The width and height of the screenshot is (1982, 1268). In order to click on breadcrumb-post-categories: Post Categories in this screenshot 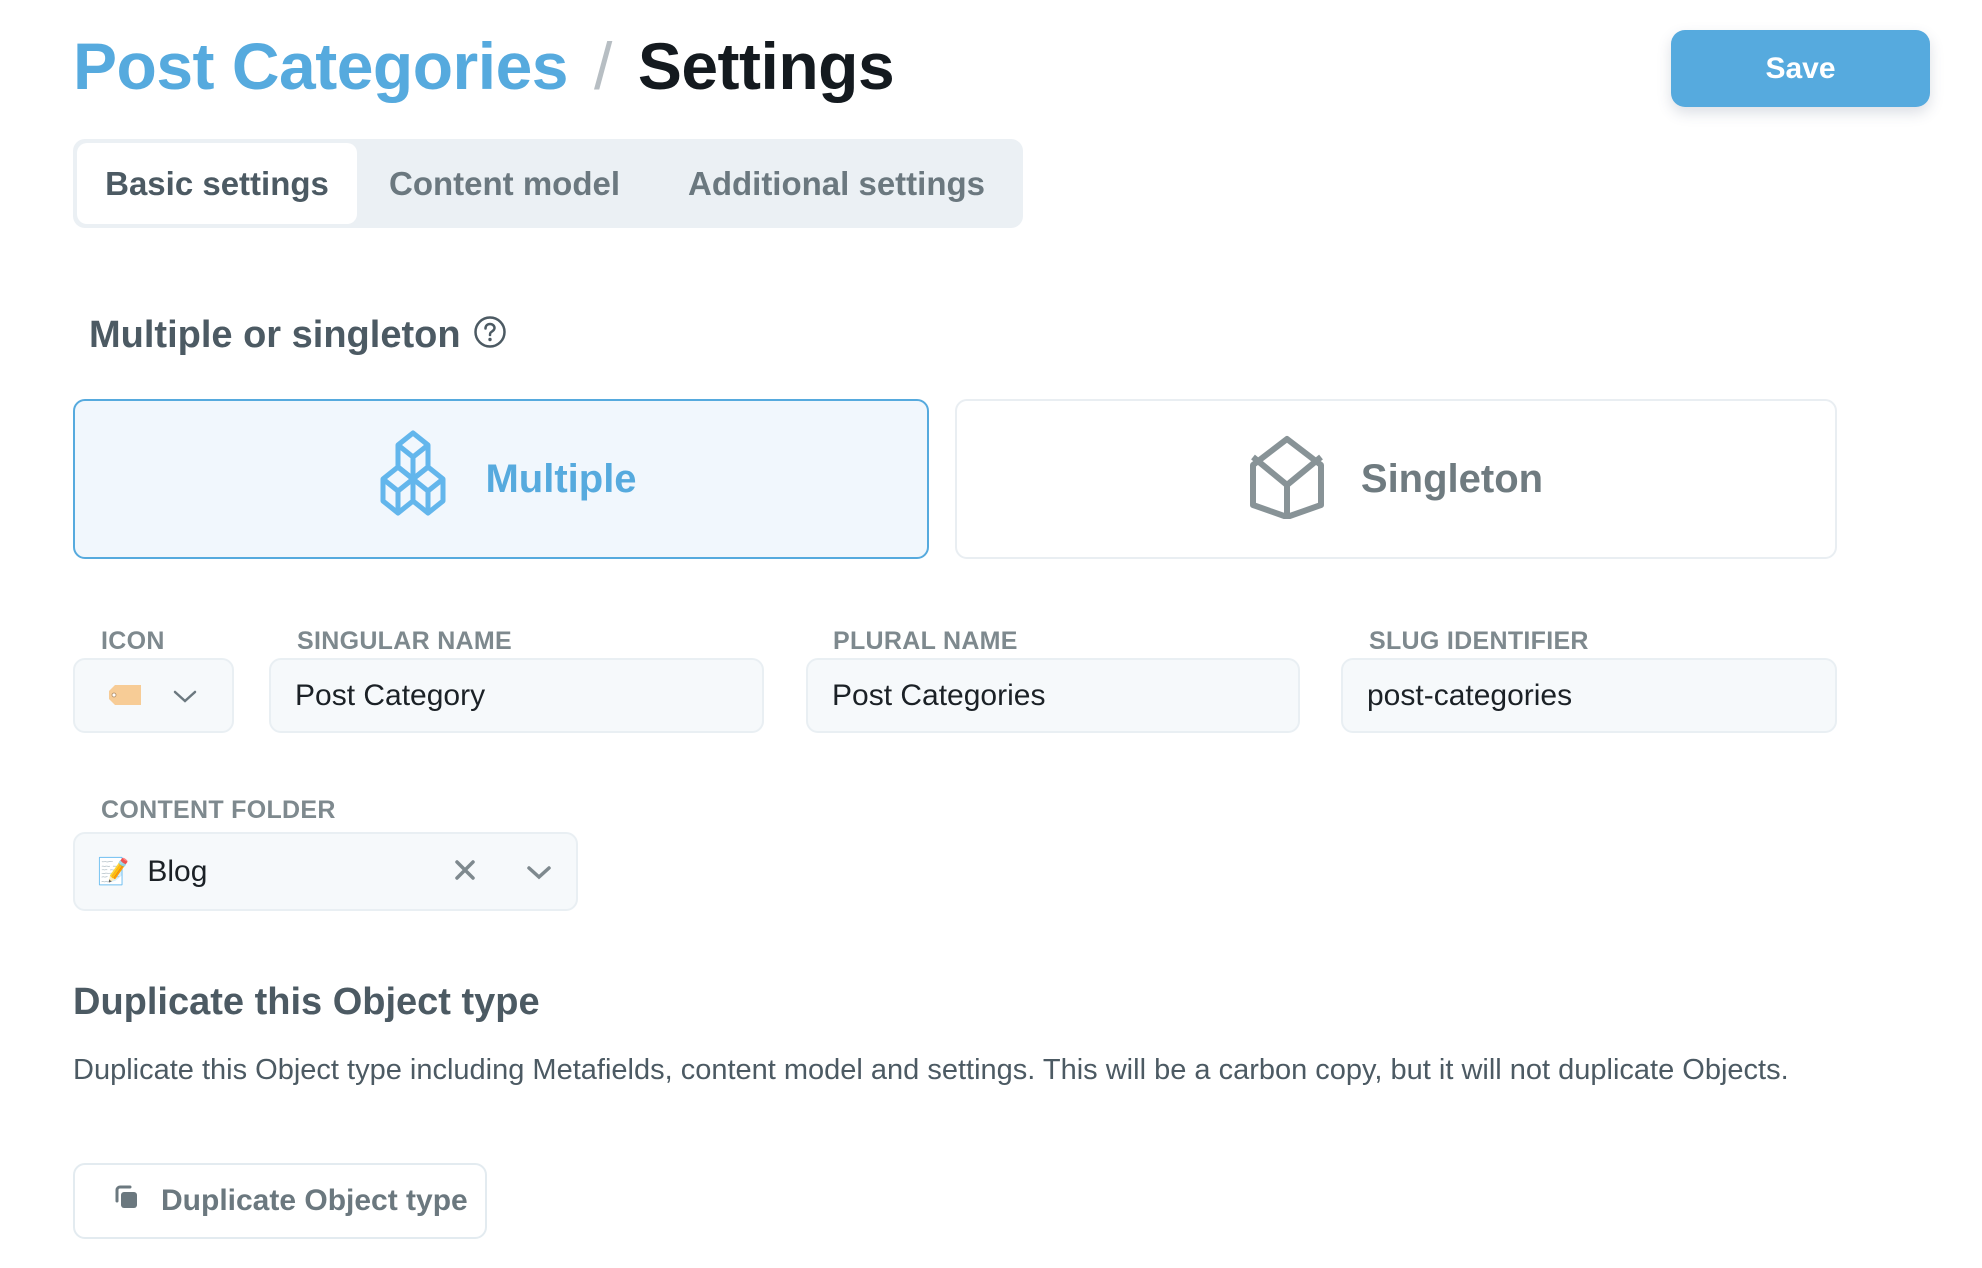, I will do `click(320, 66)`.